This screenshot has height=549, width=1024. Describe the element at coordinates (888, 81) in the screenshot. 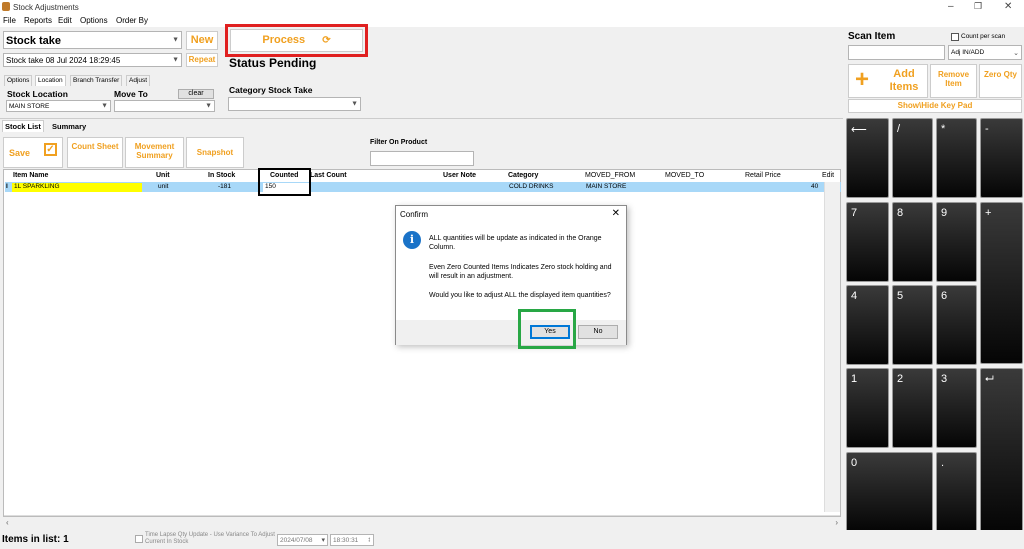

I see `add-items-button: + Add Items` at that location.